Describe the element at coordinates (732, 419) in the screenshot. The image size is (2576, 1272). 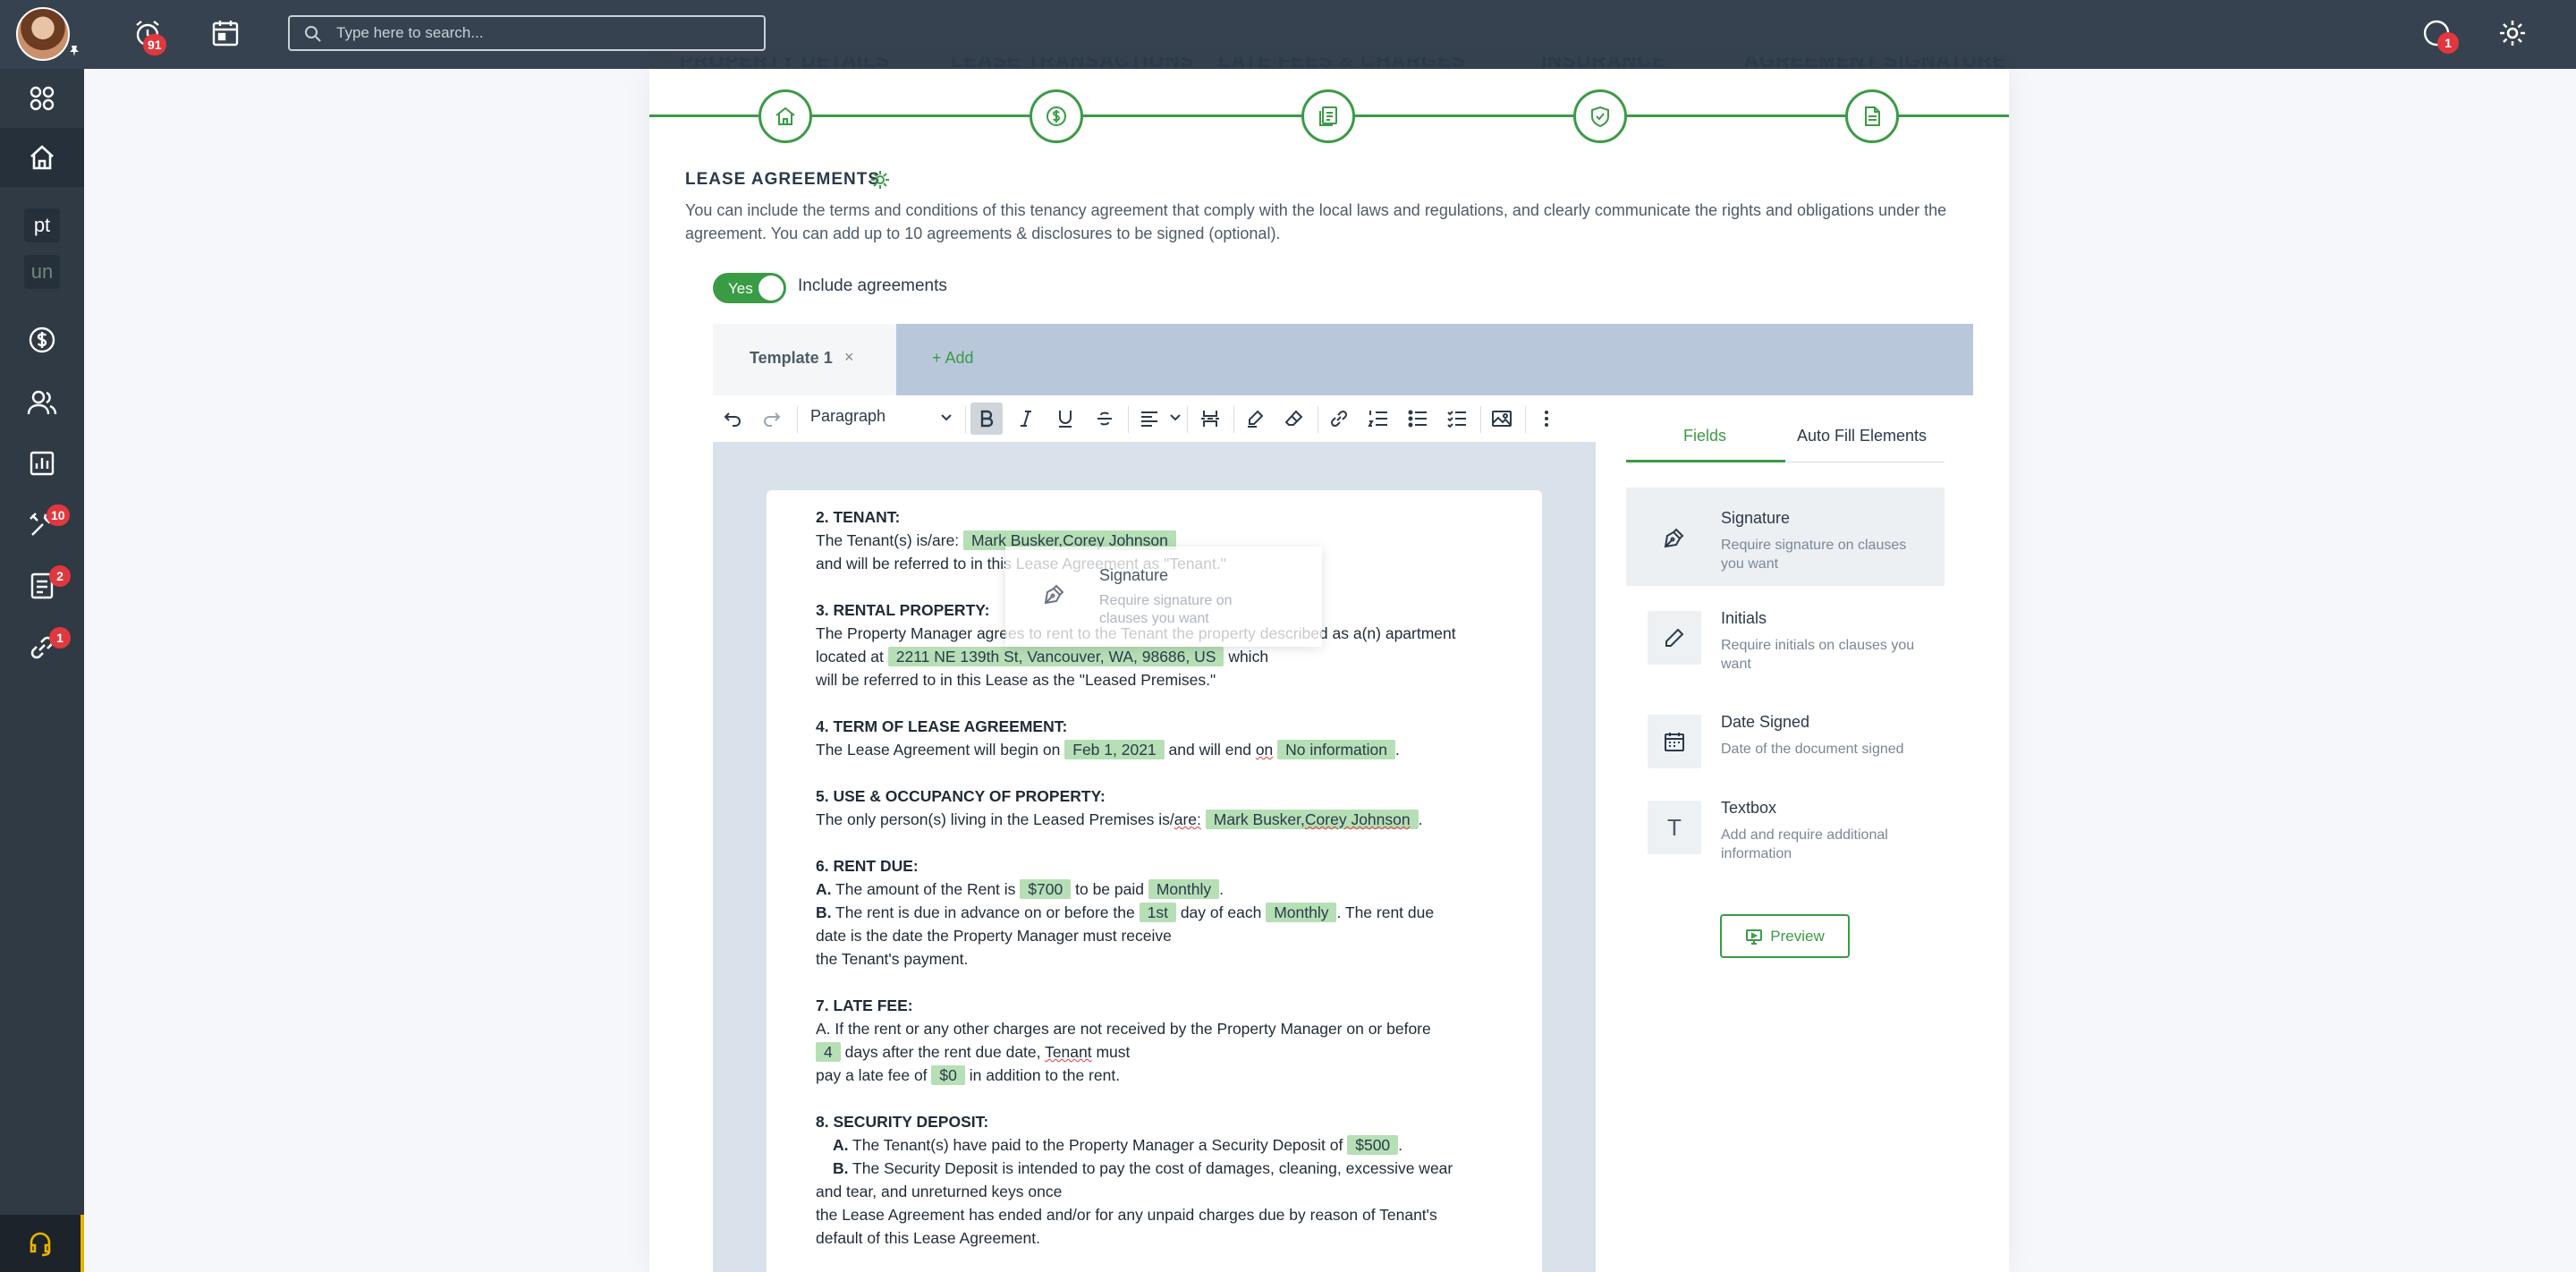
I see `undo-icon` at that location.